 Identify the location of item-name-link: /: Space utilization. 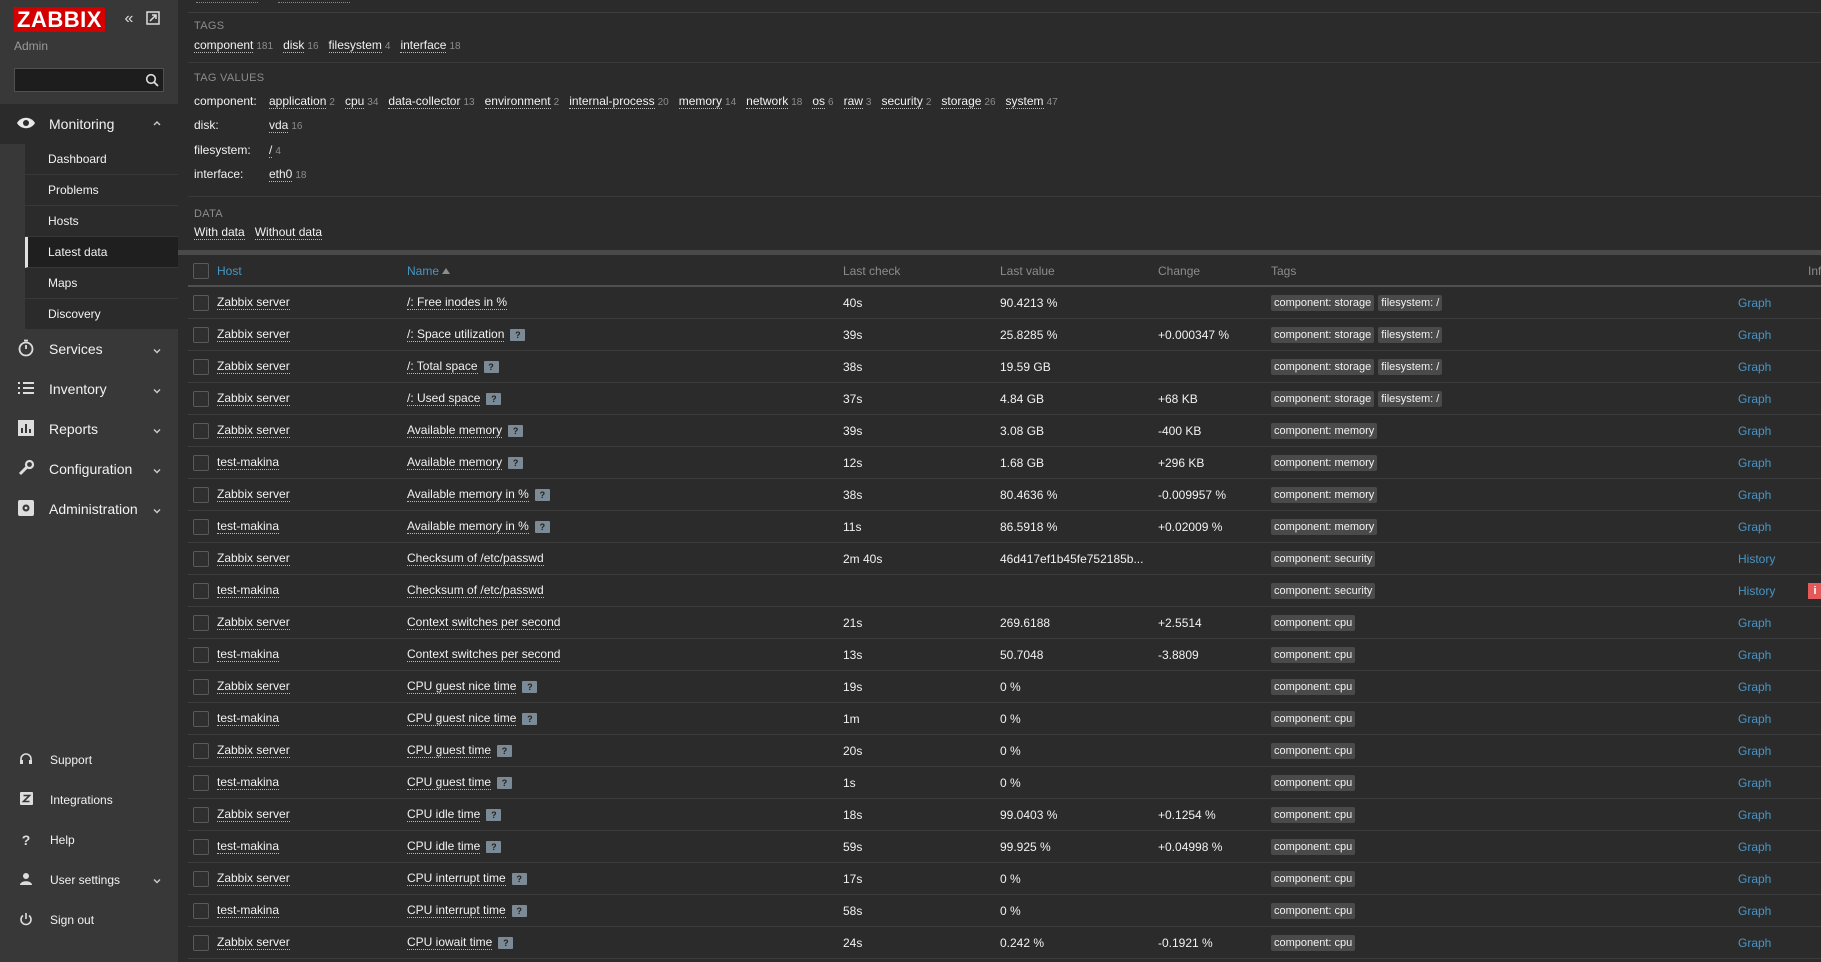
(456, 334).